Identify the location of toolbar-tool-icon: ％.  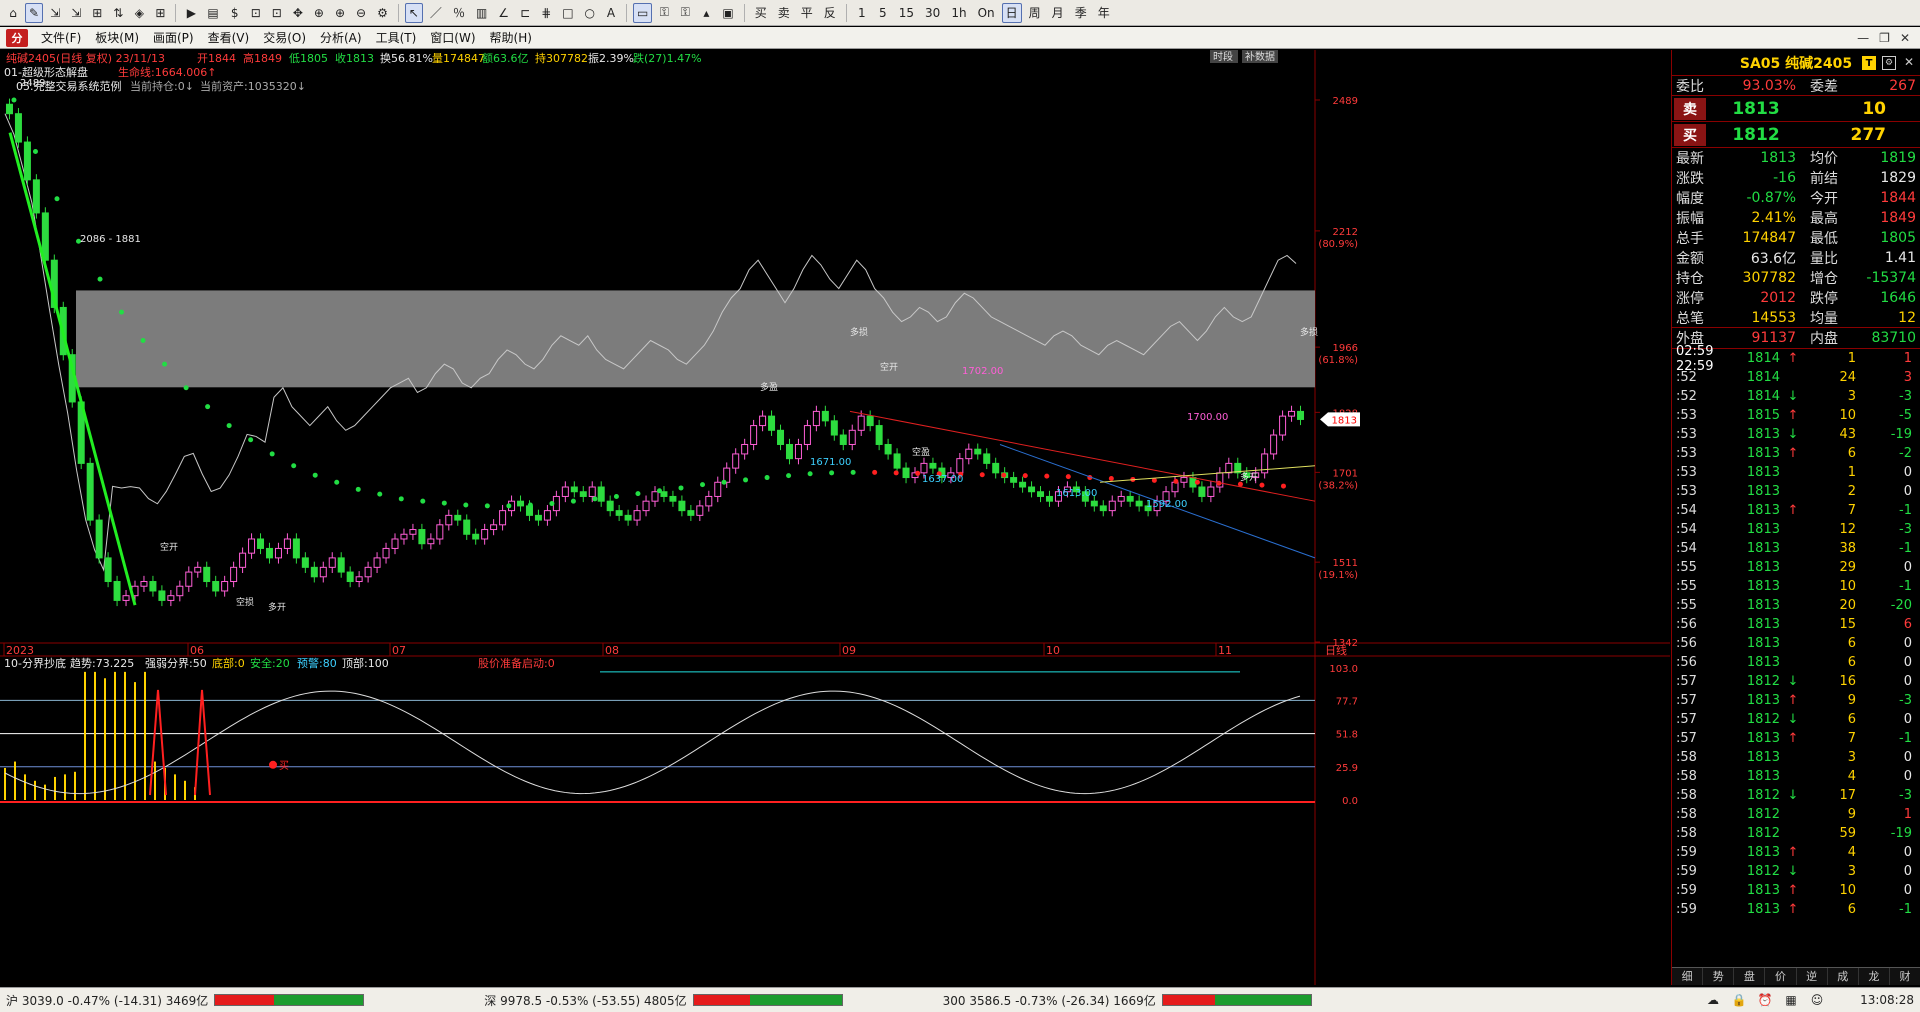
(459, 13).